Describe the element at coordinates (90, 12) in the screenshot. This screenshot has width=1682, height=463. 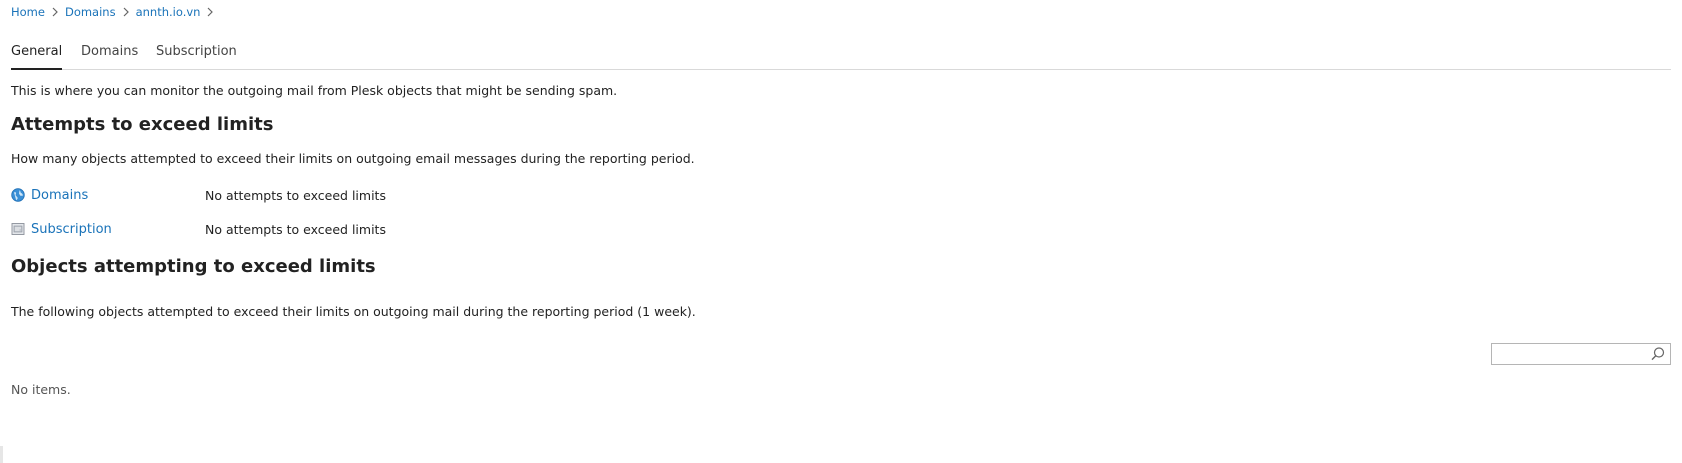
I see `breadcrumb-domains: Domains` at that location.